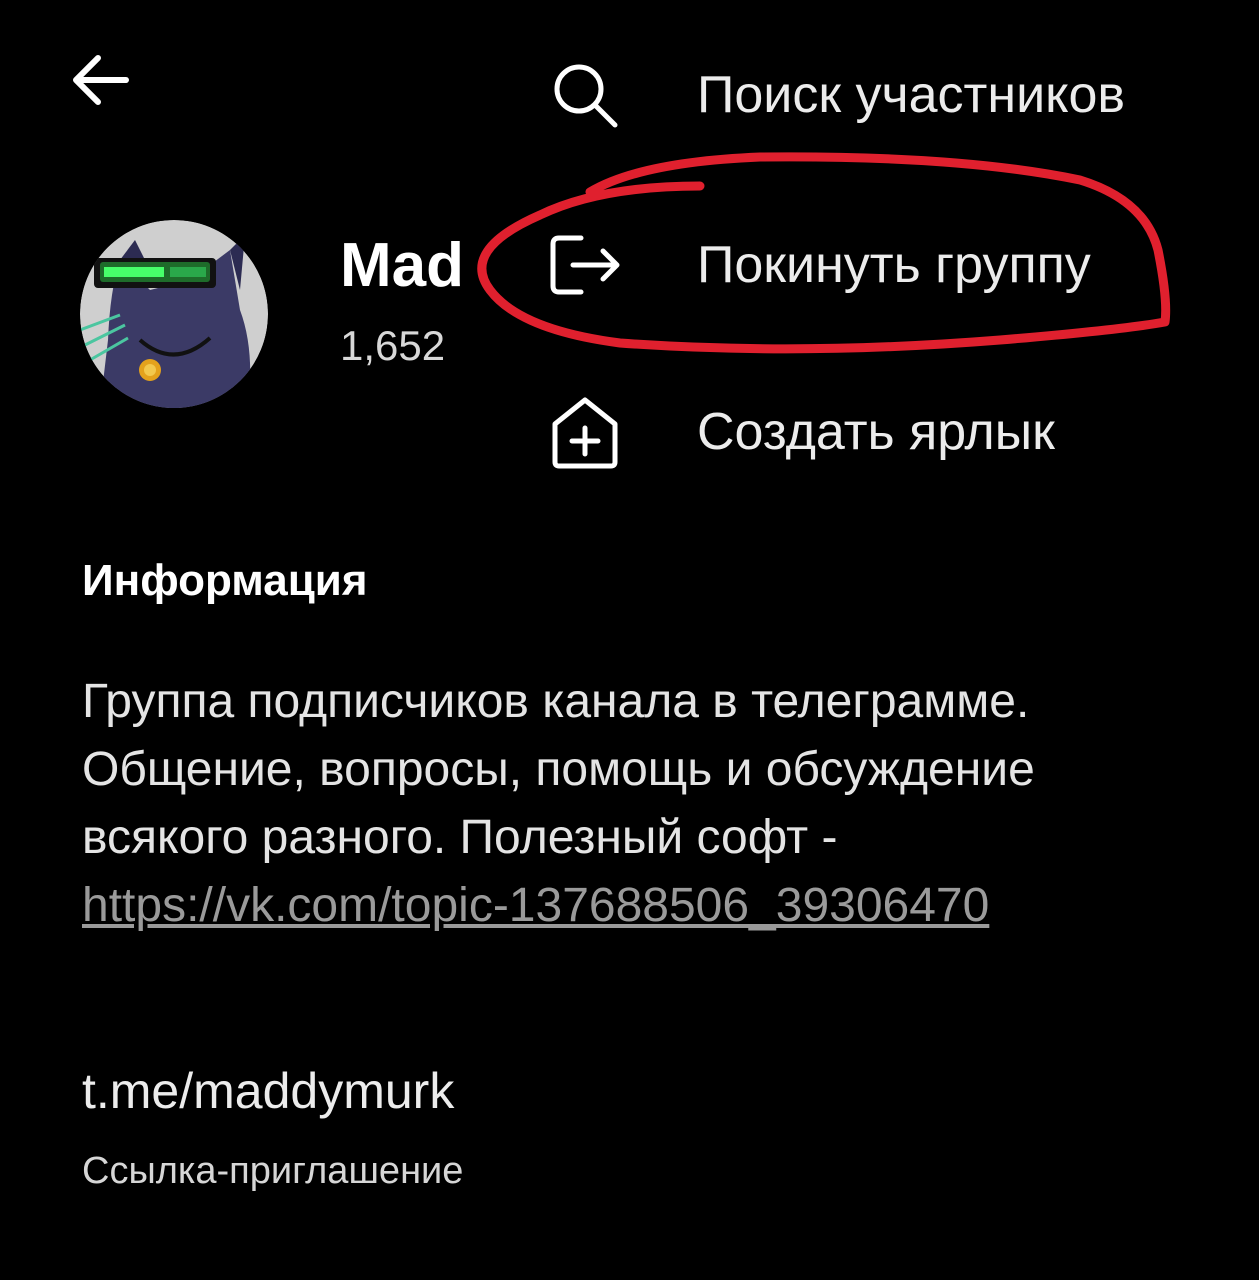  I want to click on member-count: 1,652, so click(393, 345).